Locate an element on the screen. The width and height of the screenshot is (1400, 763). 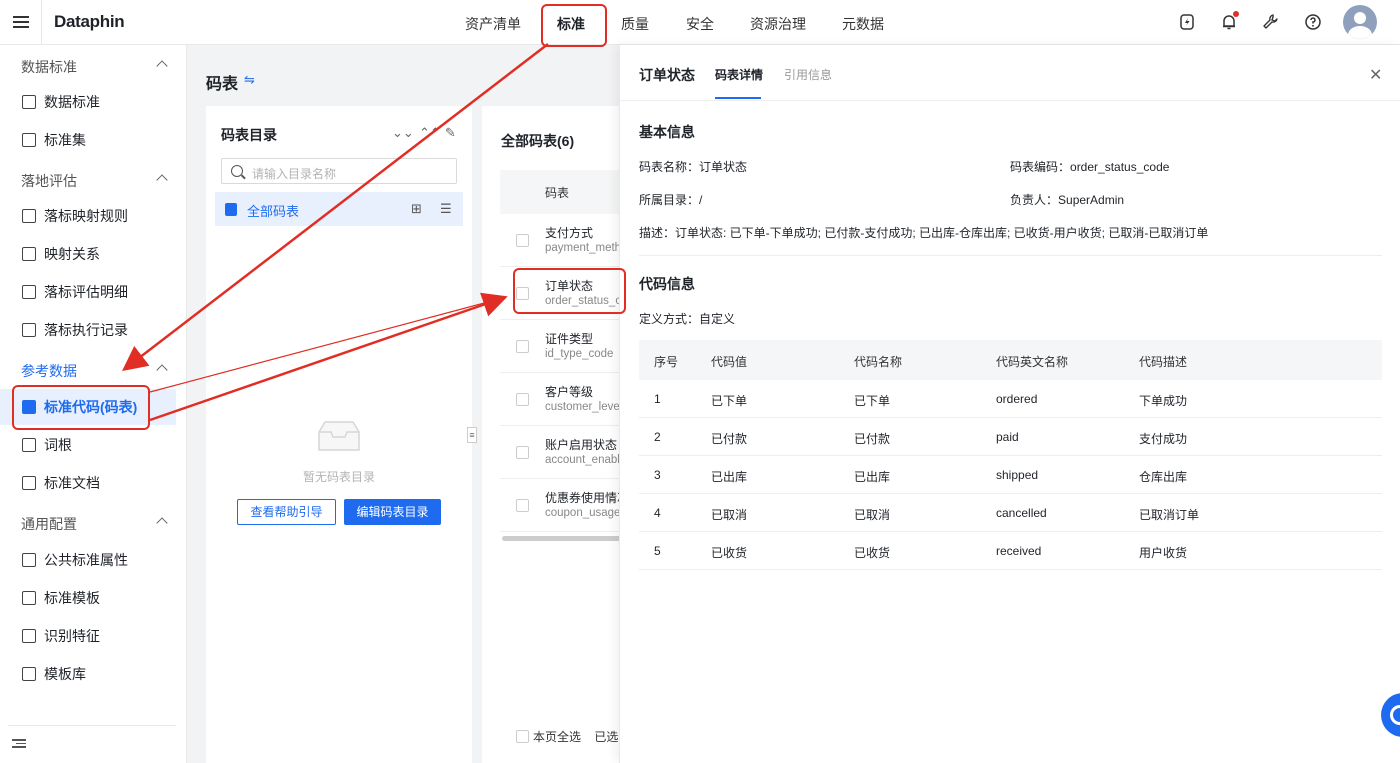
select-page-checkbox is located at coordinates (522, 736).